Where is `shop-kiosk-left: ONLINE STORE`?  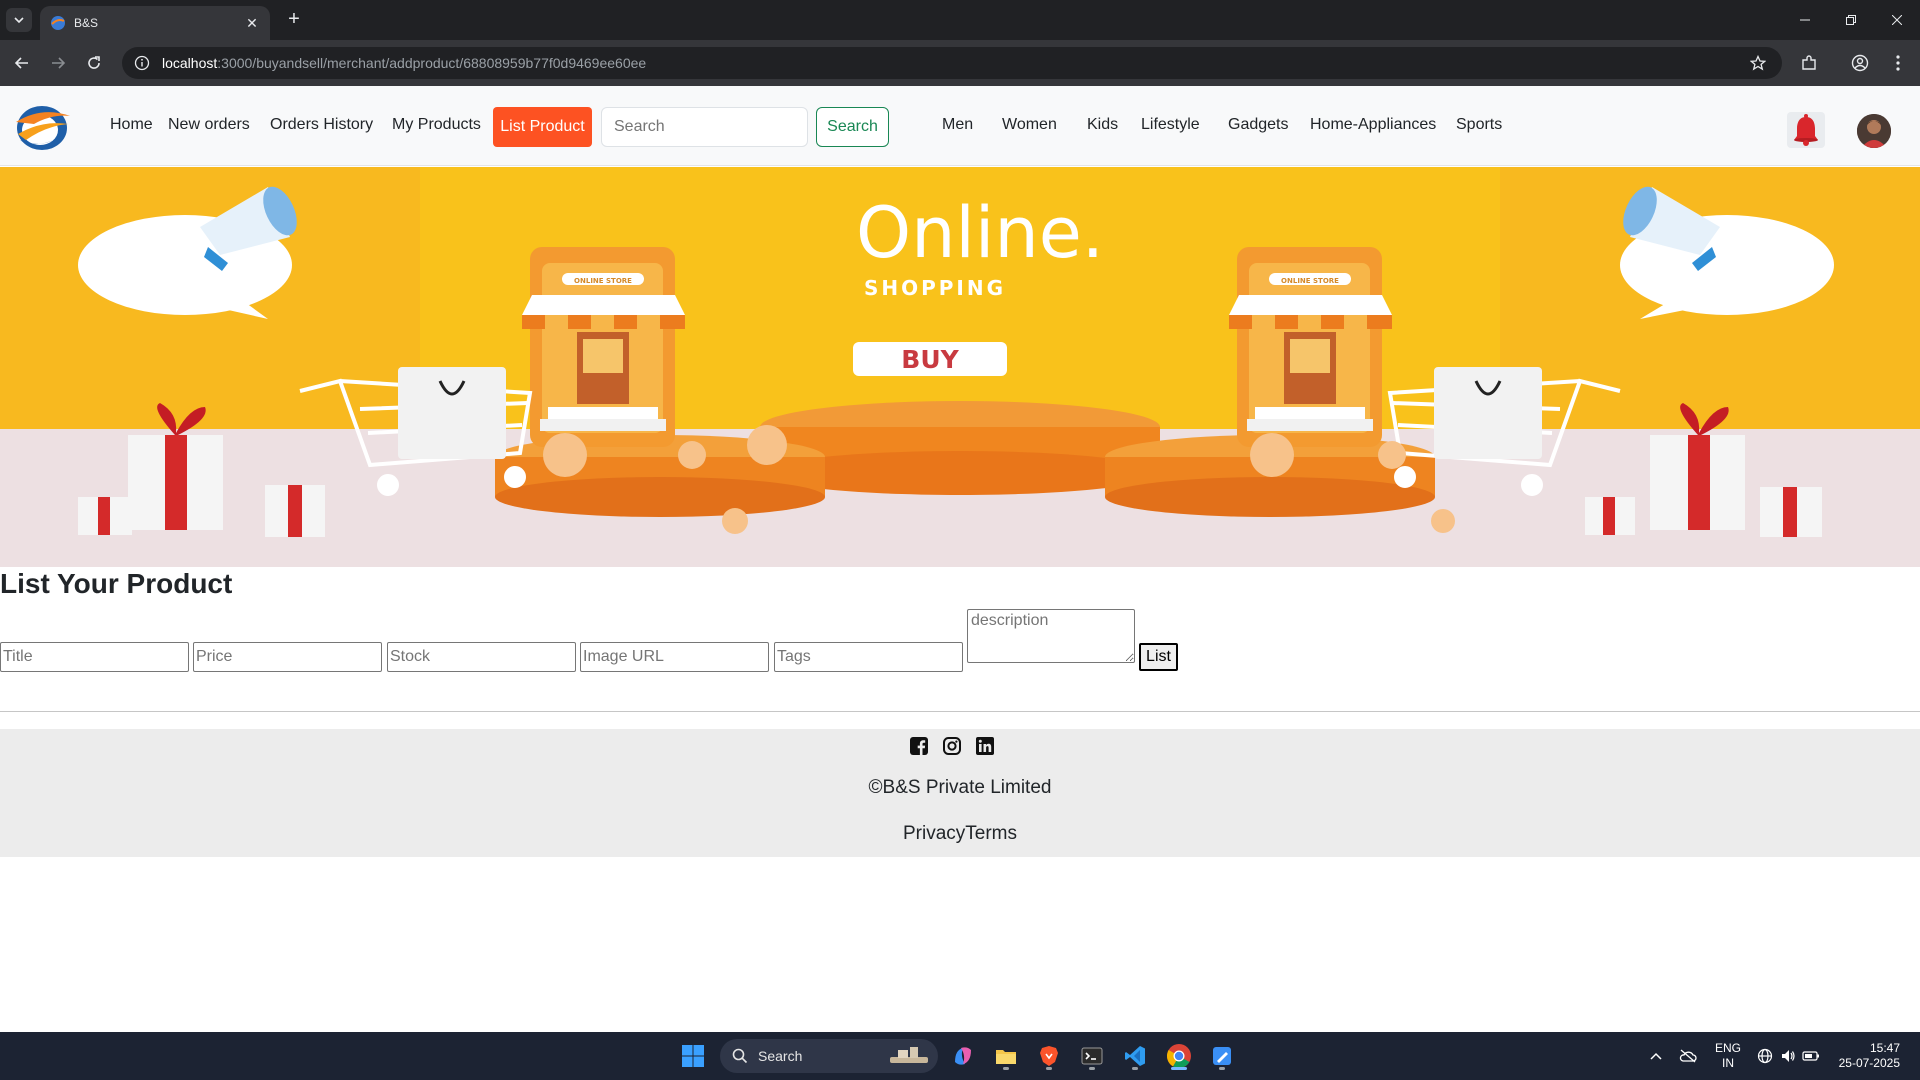
shop-kiosk-left: ONLINE STORE is located at coordinates (603, 347).